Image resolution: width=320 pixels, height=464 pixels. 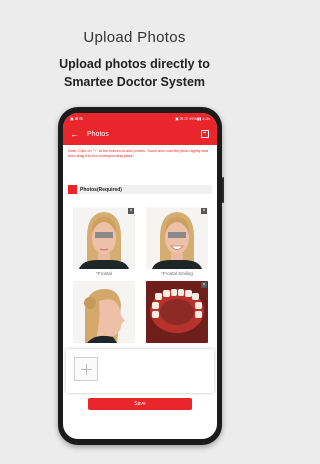 I want to click on plus-icon-stem, so click(x=86, y=369).